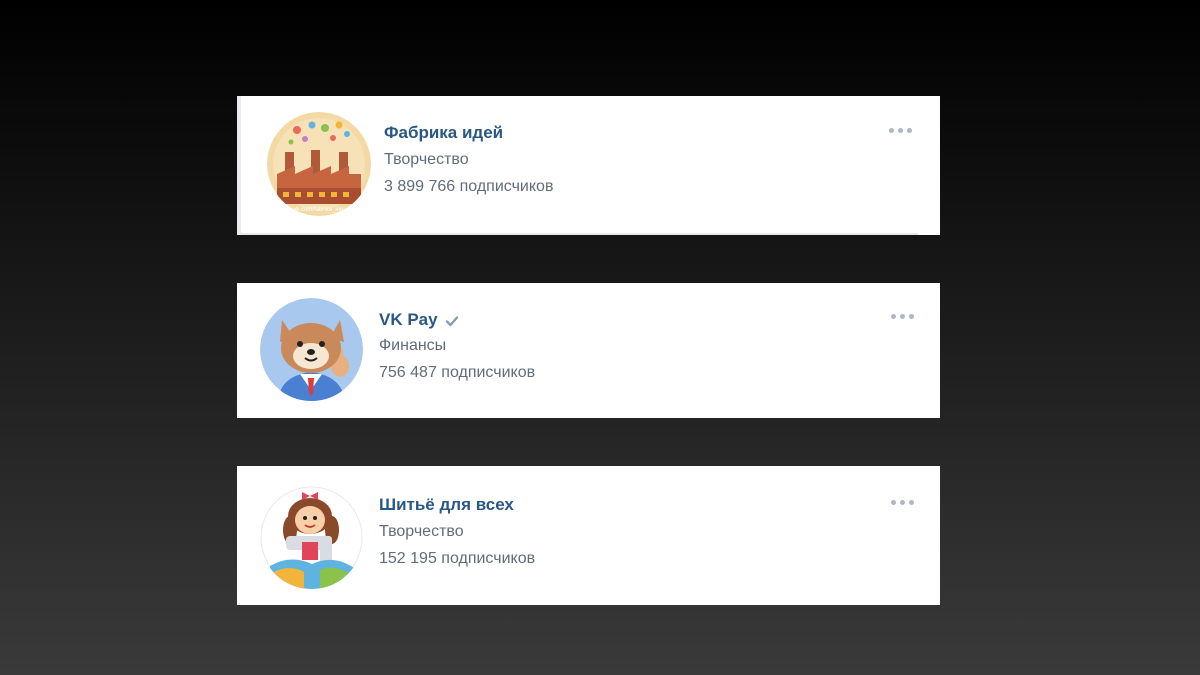 This screenshot has width=1200, height=675. I want to click on community-category: Финансы, so click(413, 345).